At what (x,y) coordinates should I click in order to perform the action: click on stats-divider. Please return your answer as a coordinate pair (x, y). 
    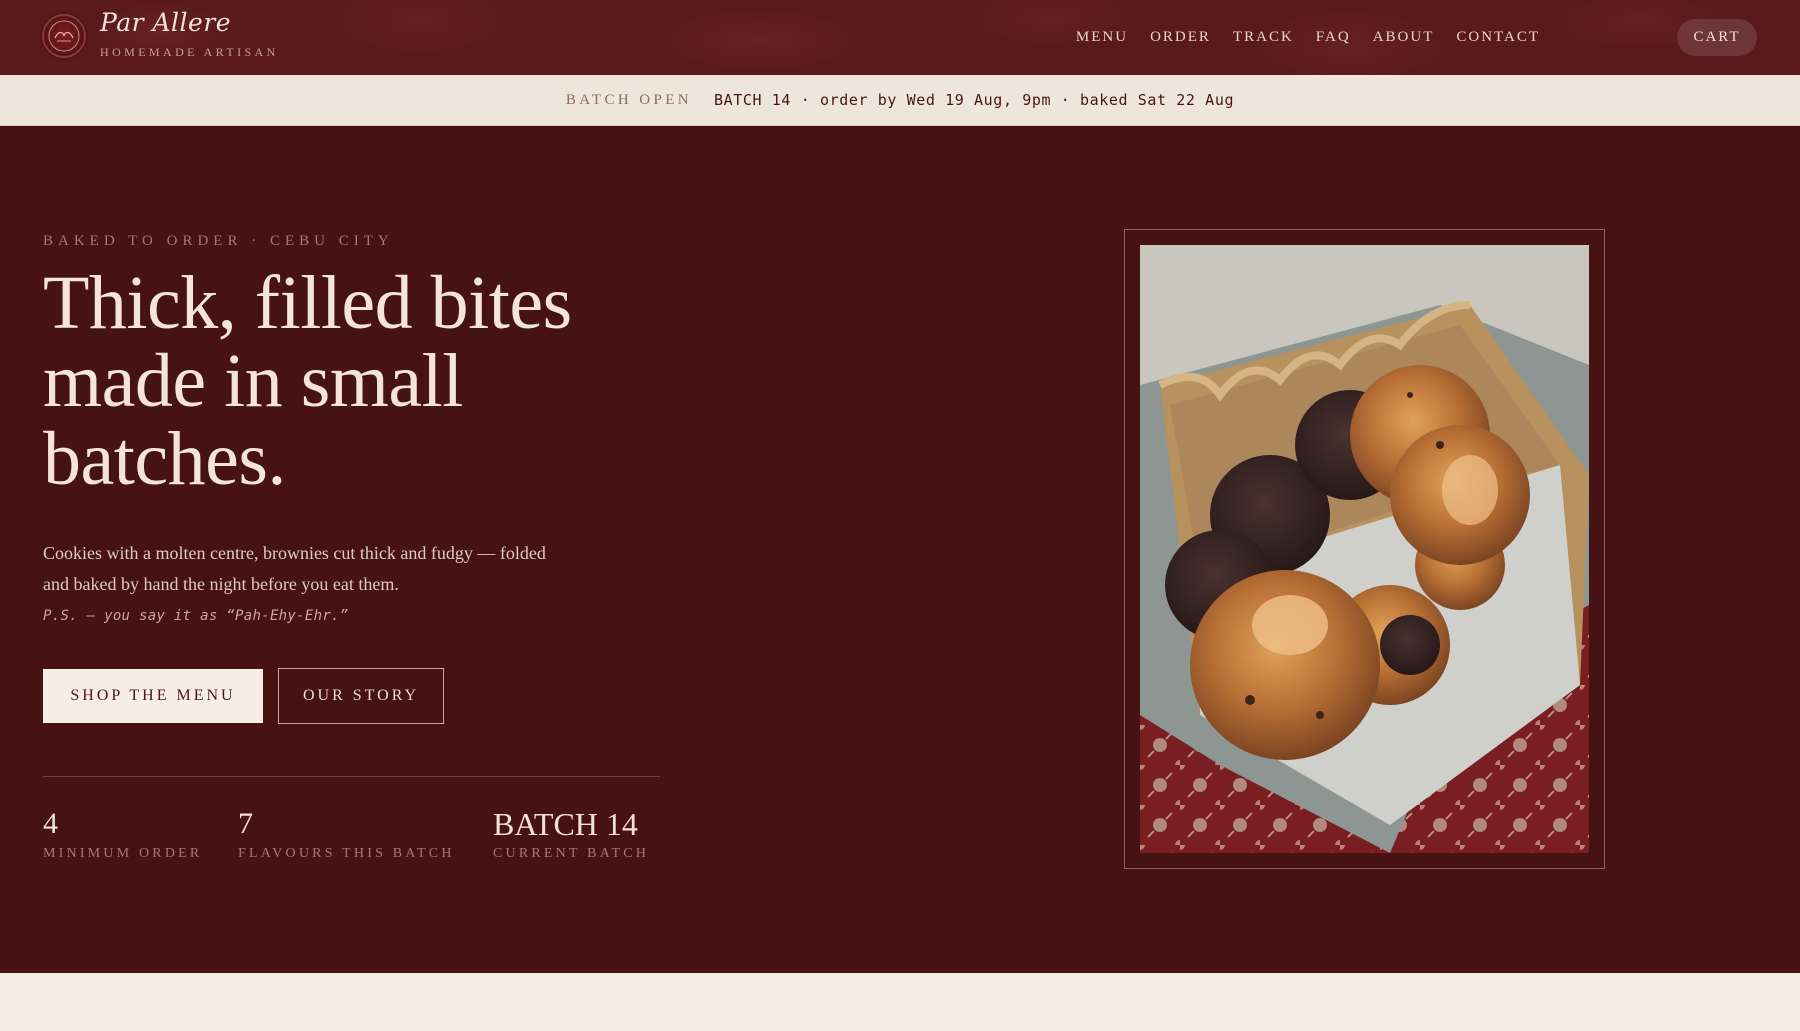
    Looking at the image, I should click on (351, 776).